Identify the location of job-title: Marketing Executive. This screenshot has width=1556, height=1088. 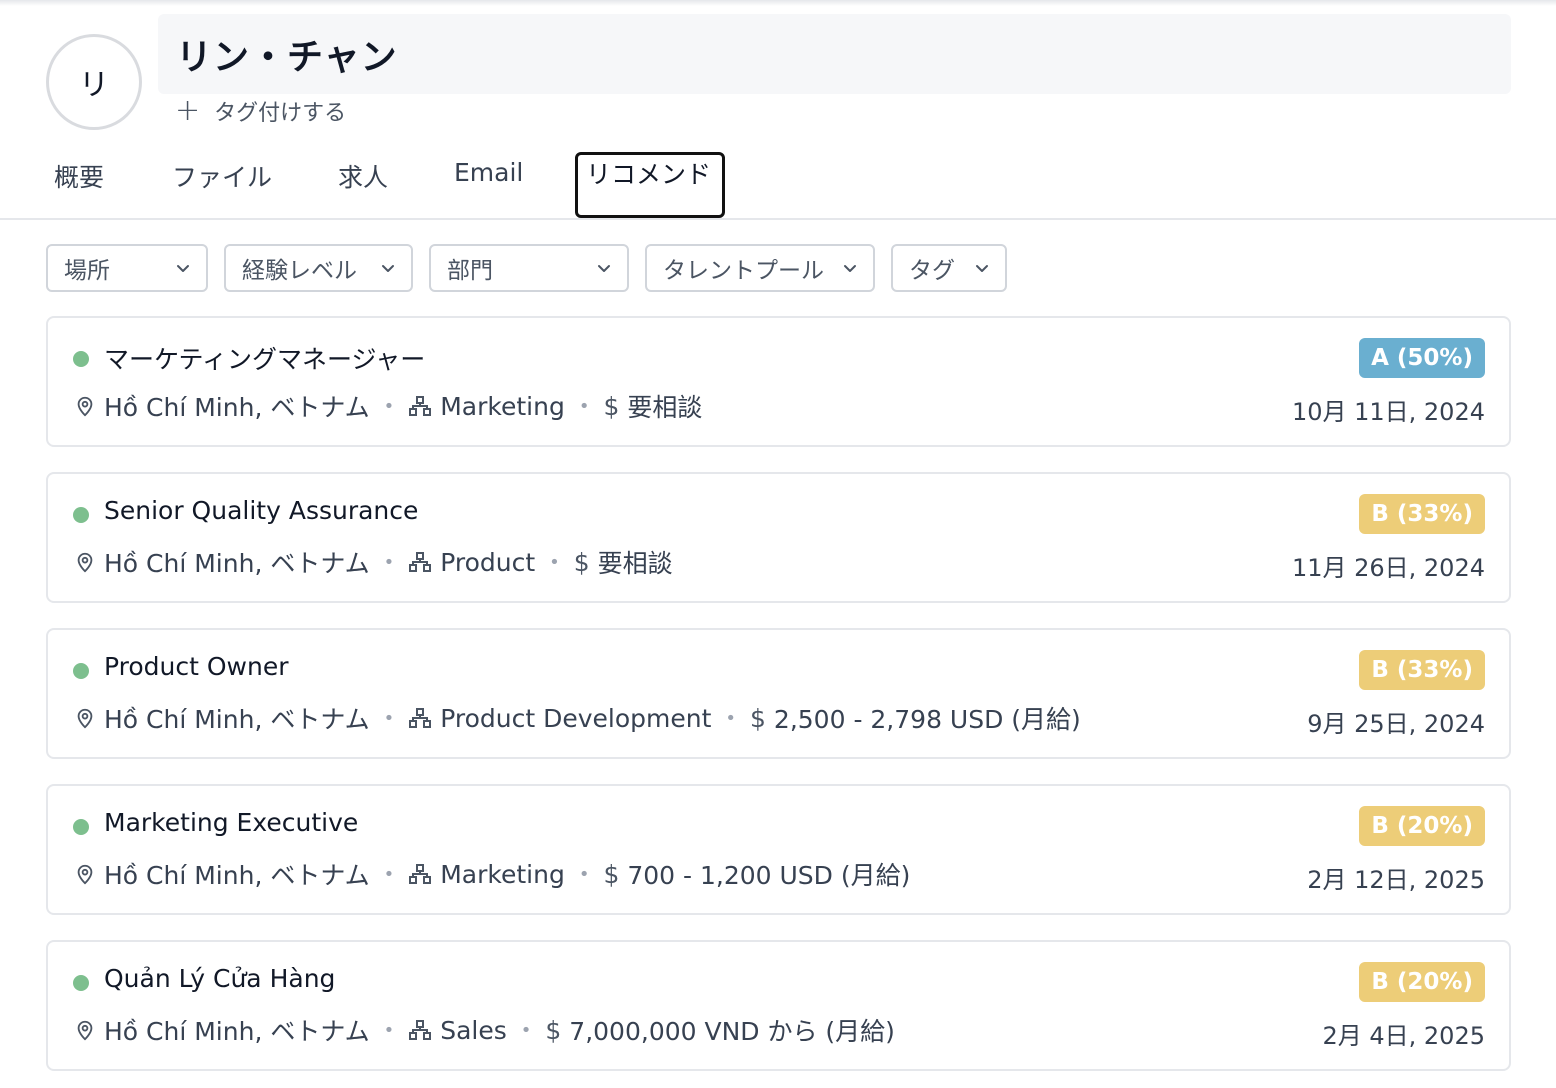
(231, 822).